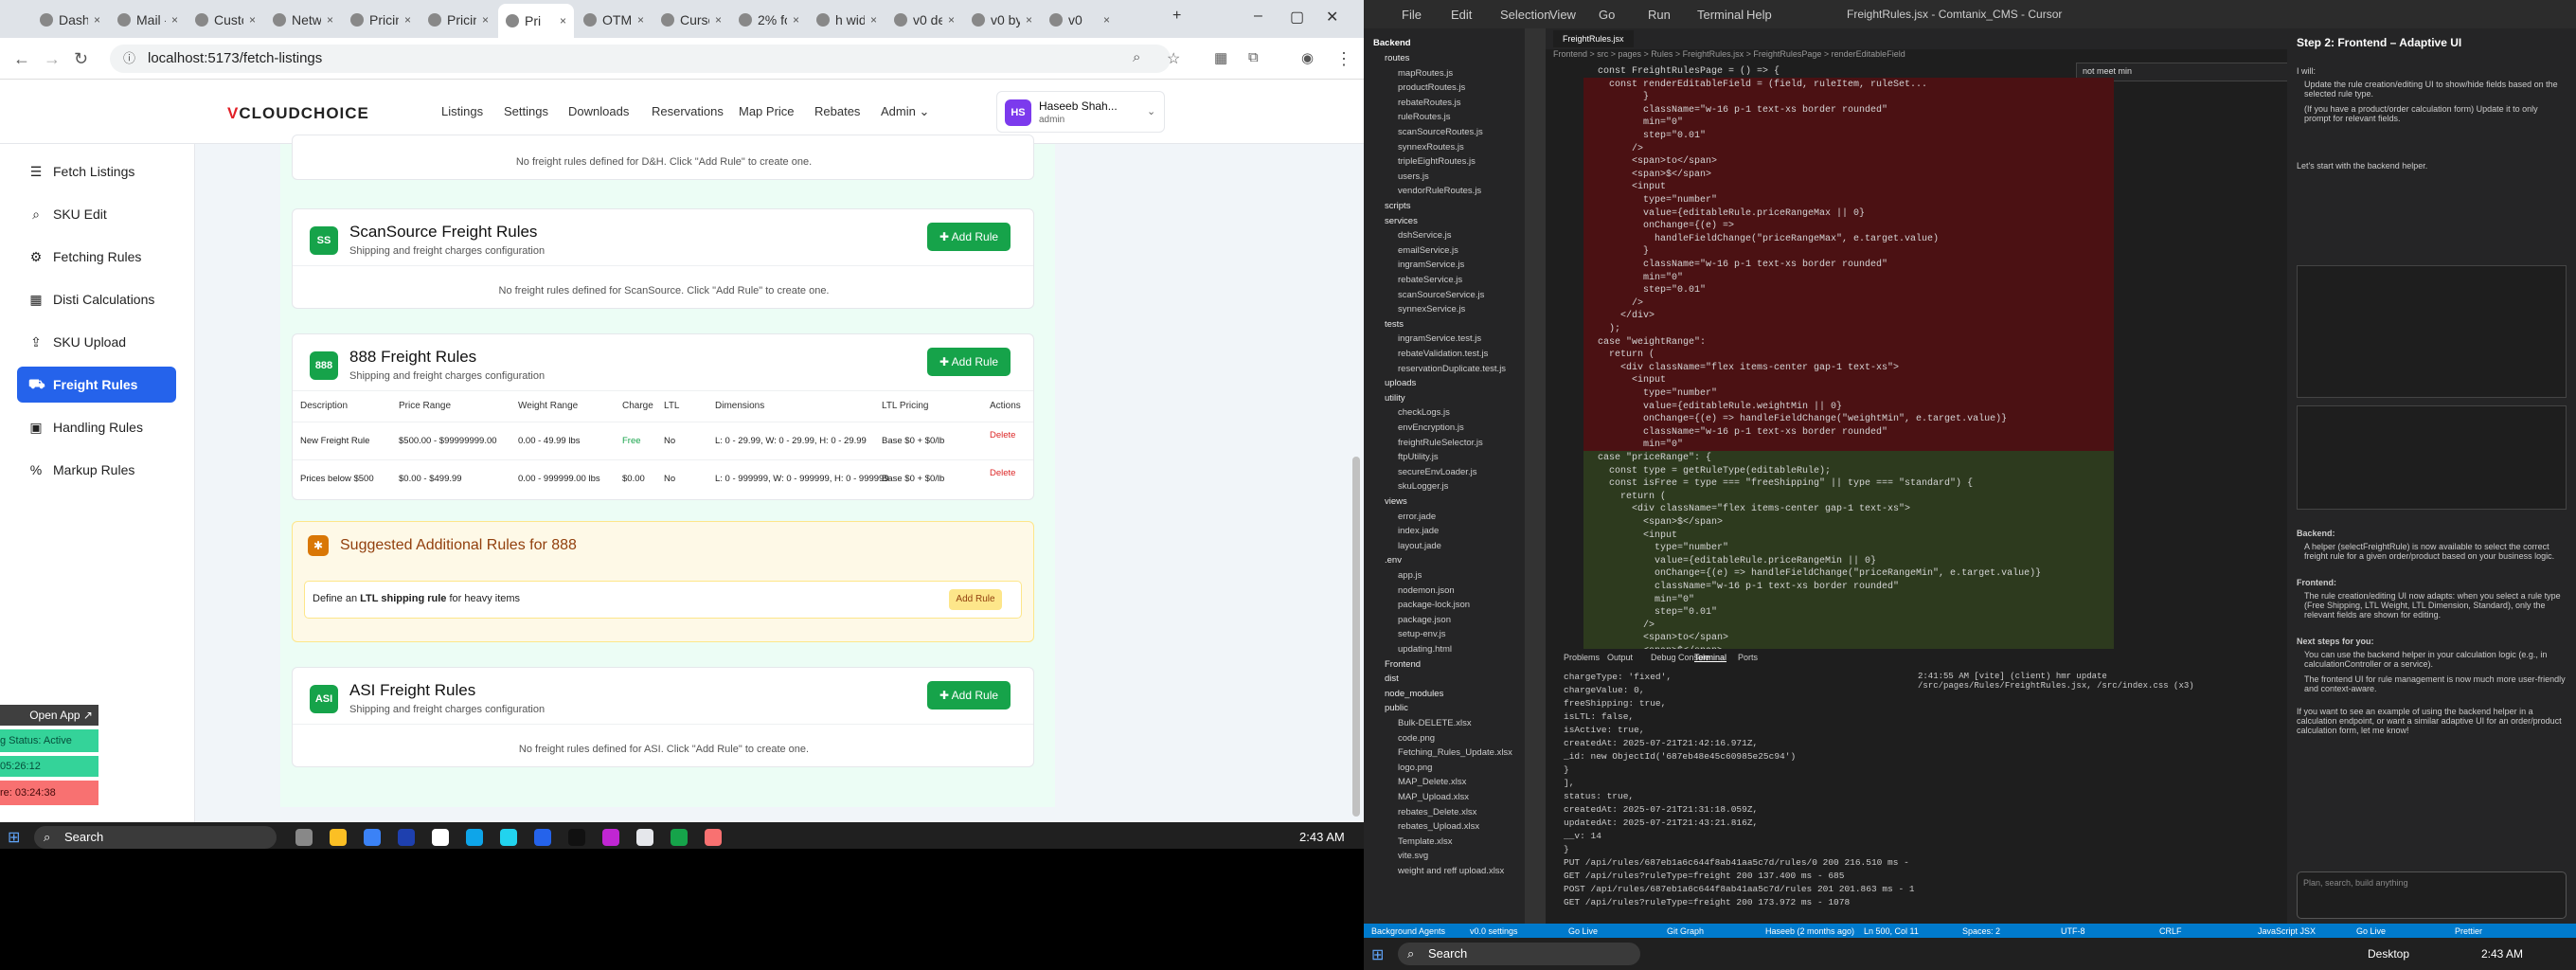 Image resolution: width=2576 pixels, height=970 pixels. I want to click on app-logo: VCLOUDCHOICE, so click(298, 113).